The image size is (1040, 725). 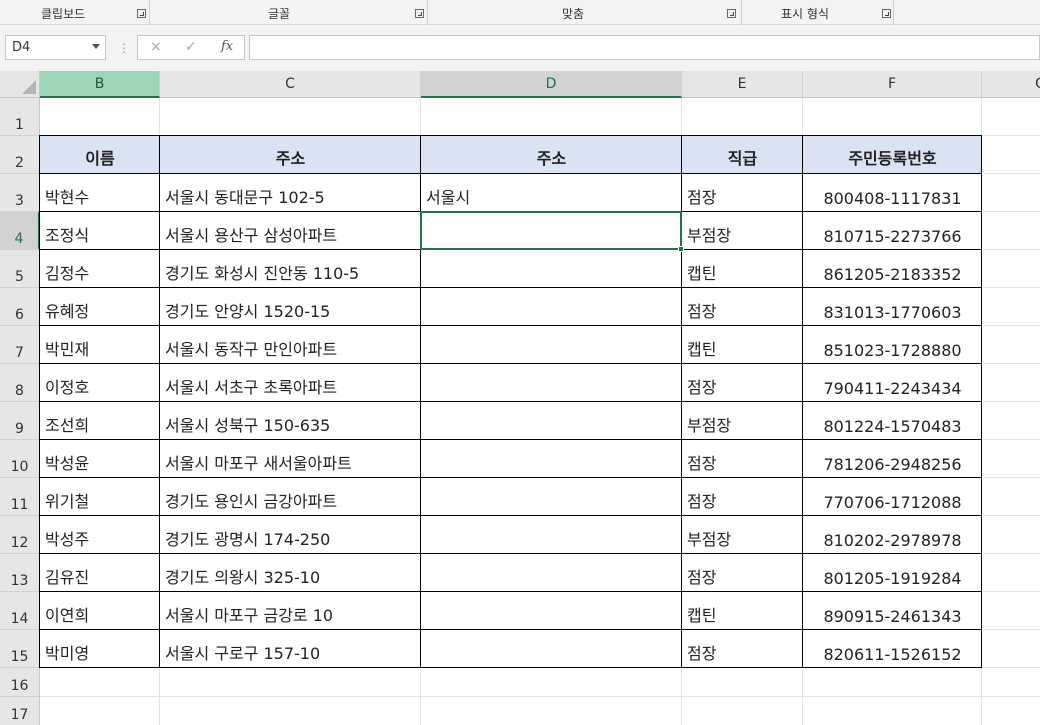 I want to click on row-header-14: 14, so click(x=20, y=611).